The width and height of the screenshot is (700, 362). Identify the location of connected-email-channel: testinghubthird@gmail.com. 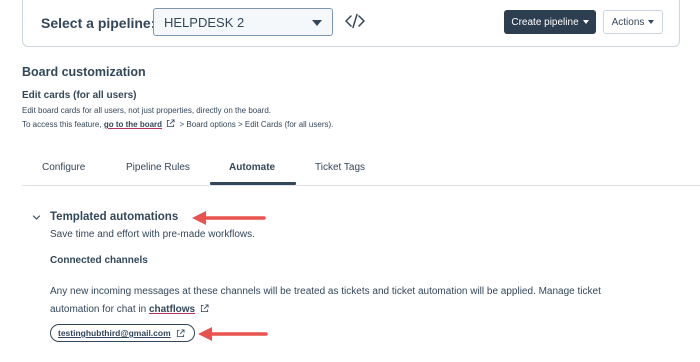
(122, 333).